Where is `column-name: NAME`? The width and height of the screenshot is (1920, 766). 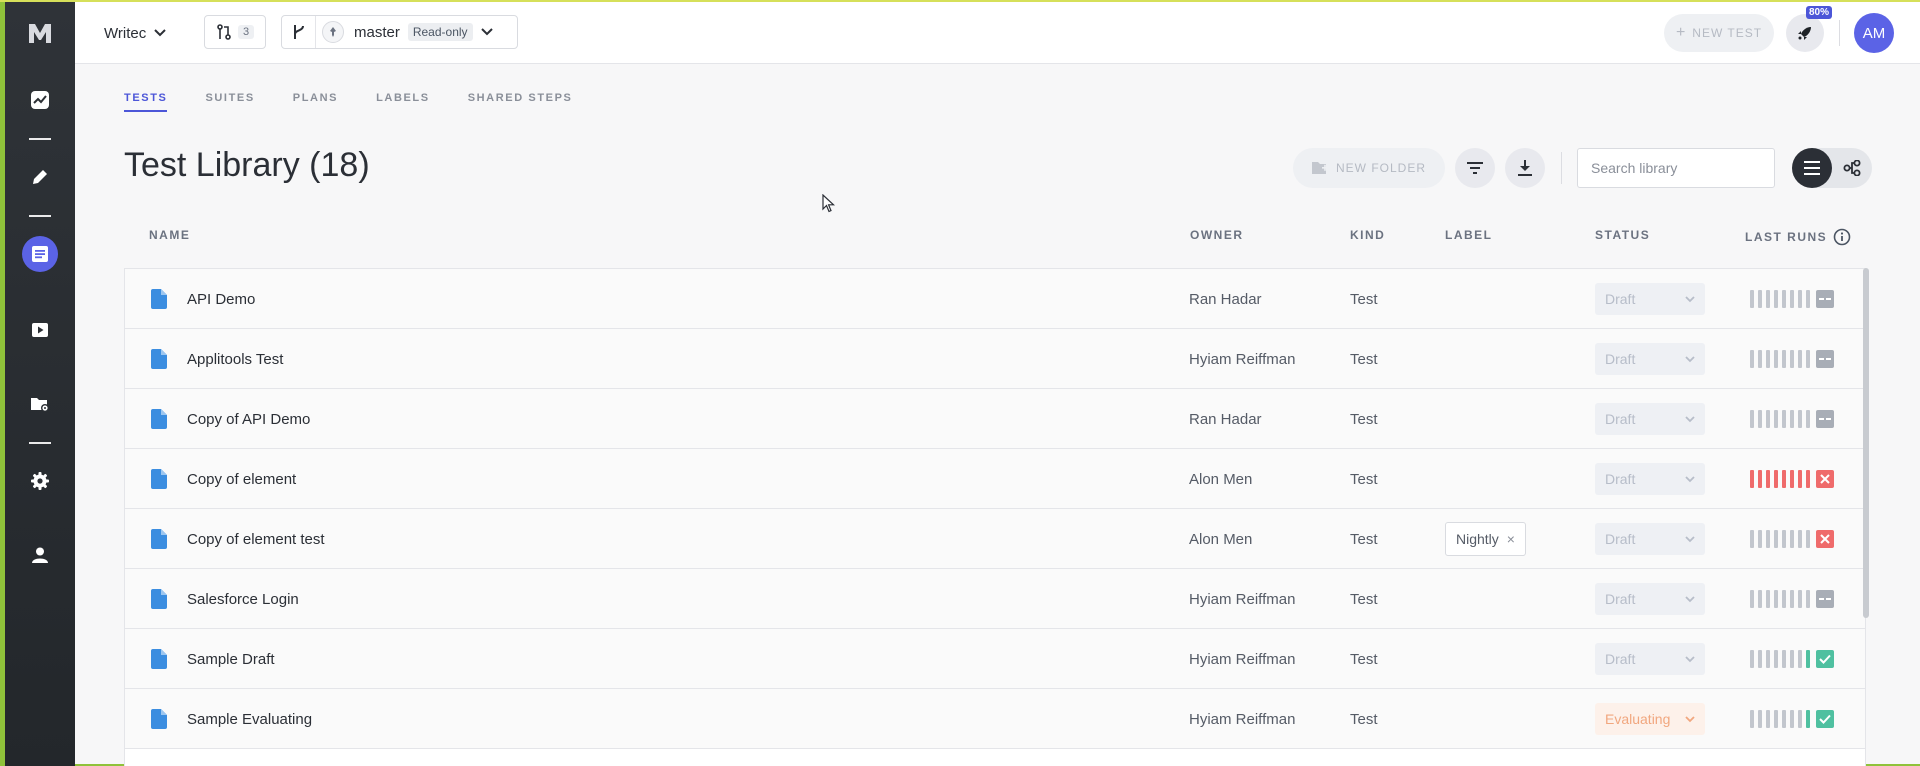 column-name: NAME is located at coordinates (169, 235).